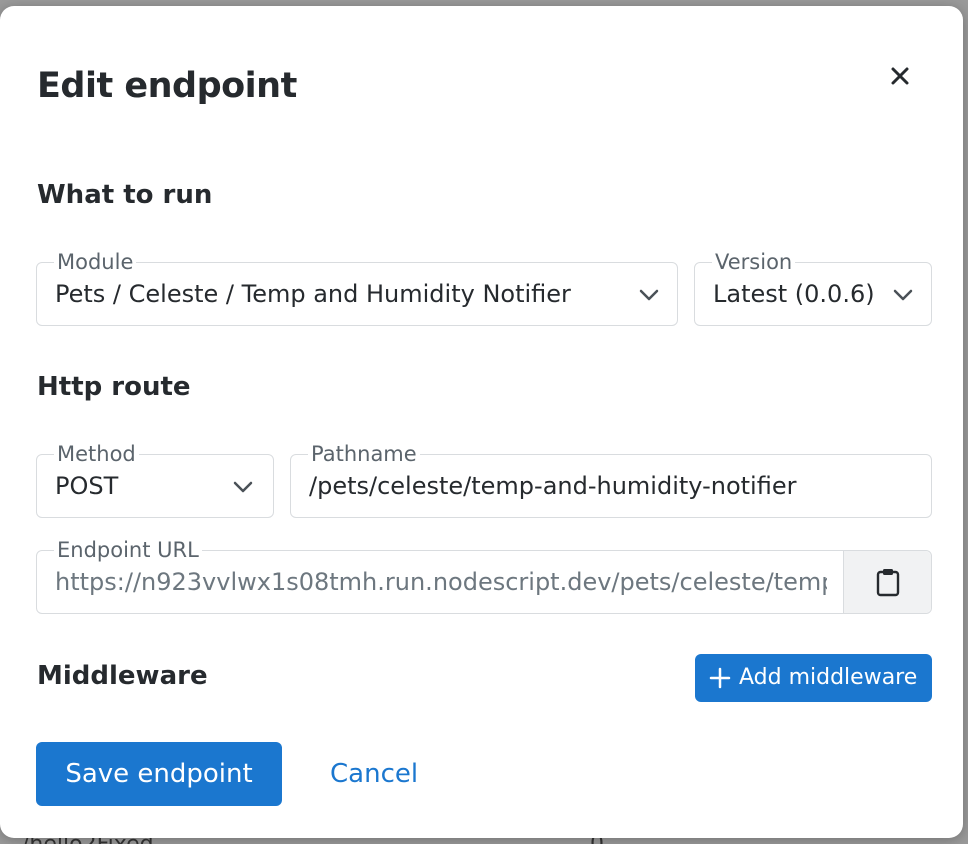 Image resolution: width=968 pixels, height=844 pixels. I want to click on copy-url-button, so click(887, 582).